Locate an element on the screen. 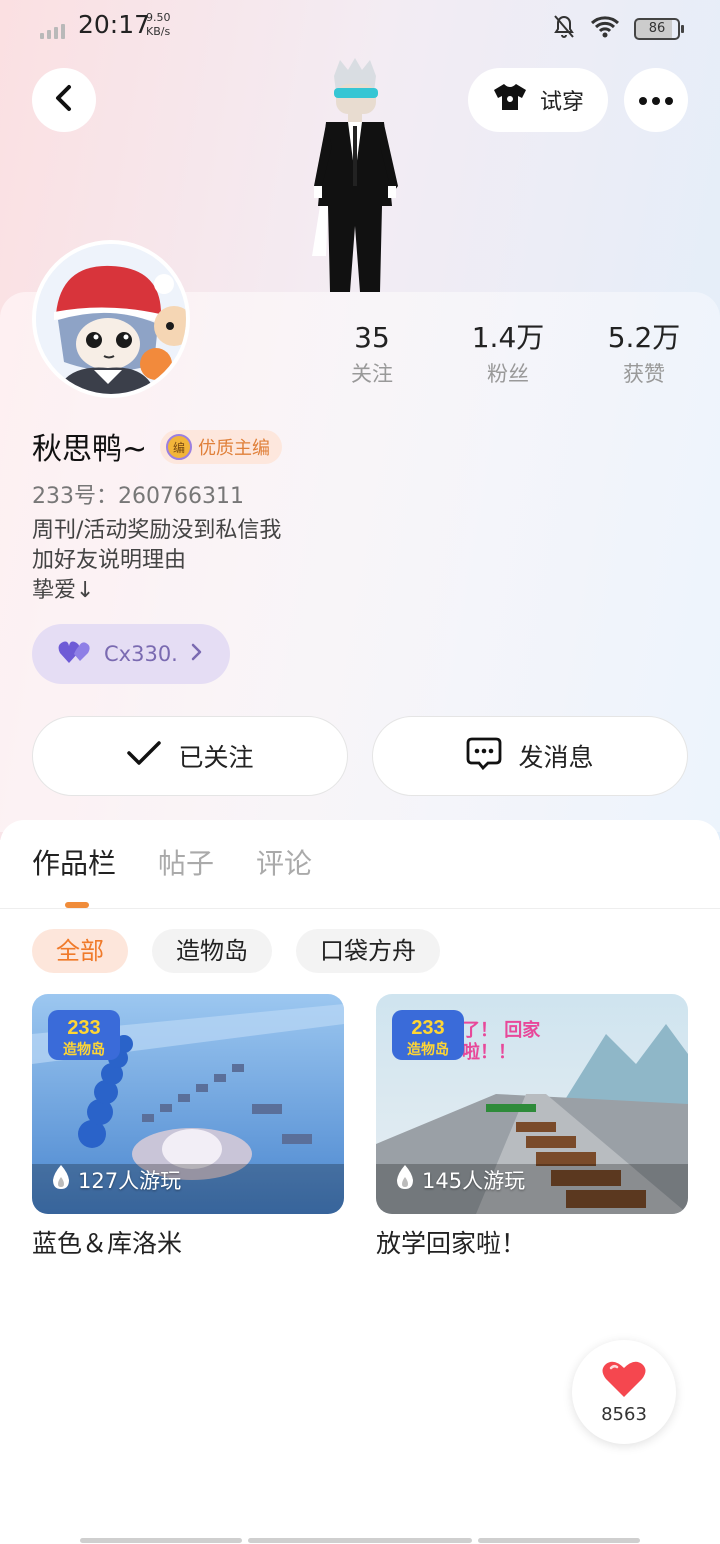 Image resolution: width=720 pixels, height=1544 pixels. try-on-label: 试穿 is located at coordinates (561, 102).